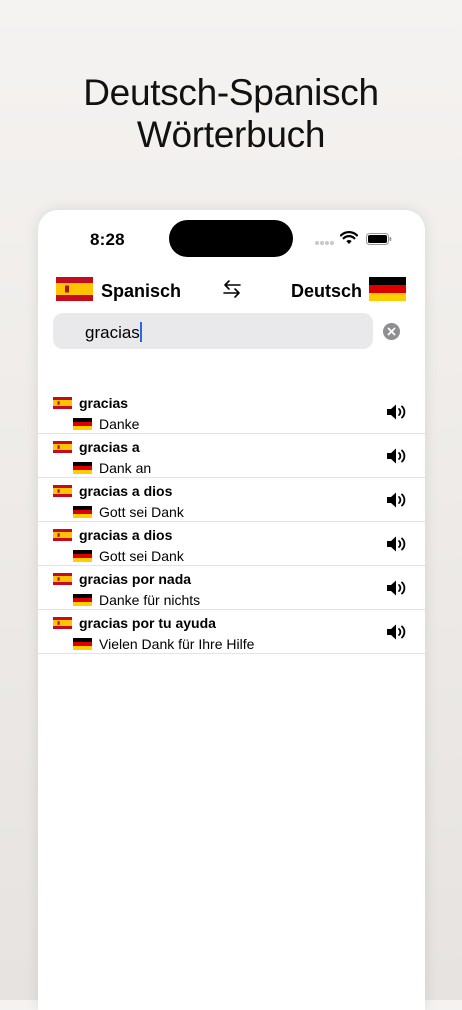  What do you see at coordinates (231, 412) in the screenshot?
I see `result-row: gracias Danke` at bounding box center [231, 412].